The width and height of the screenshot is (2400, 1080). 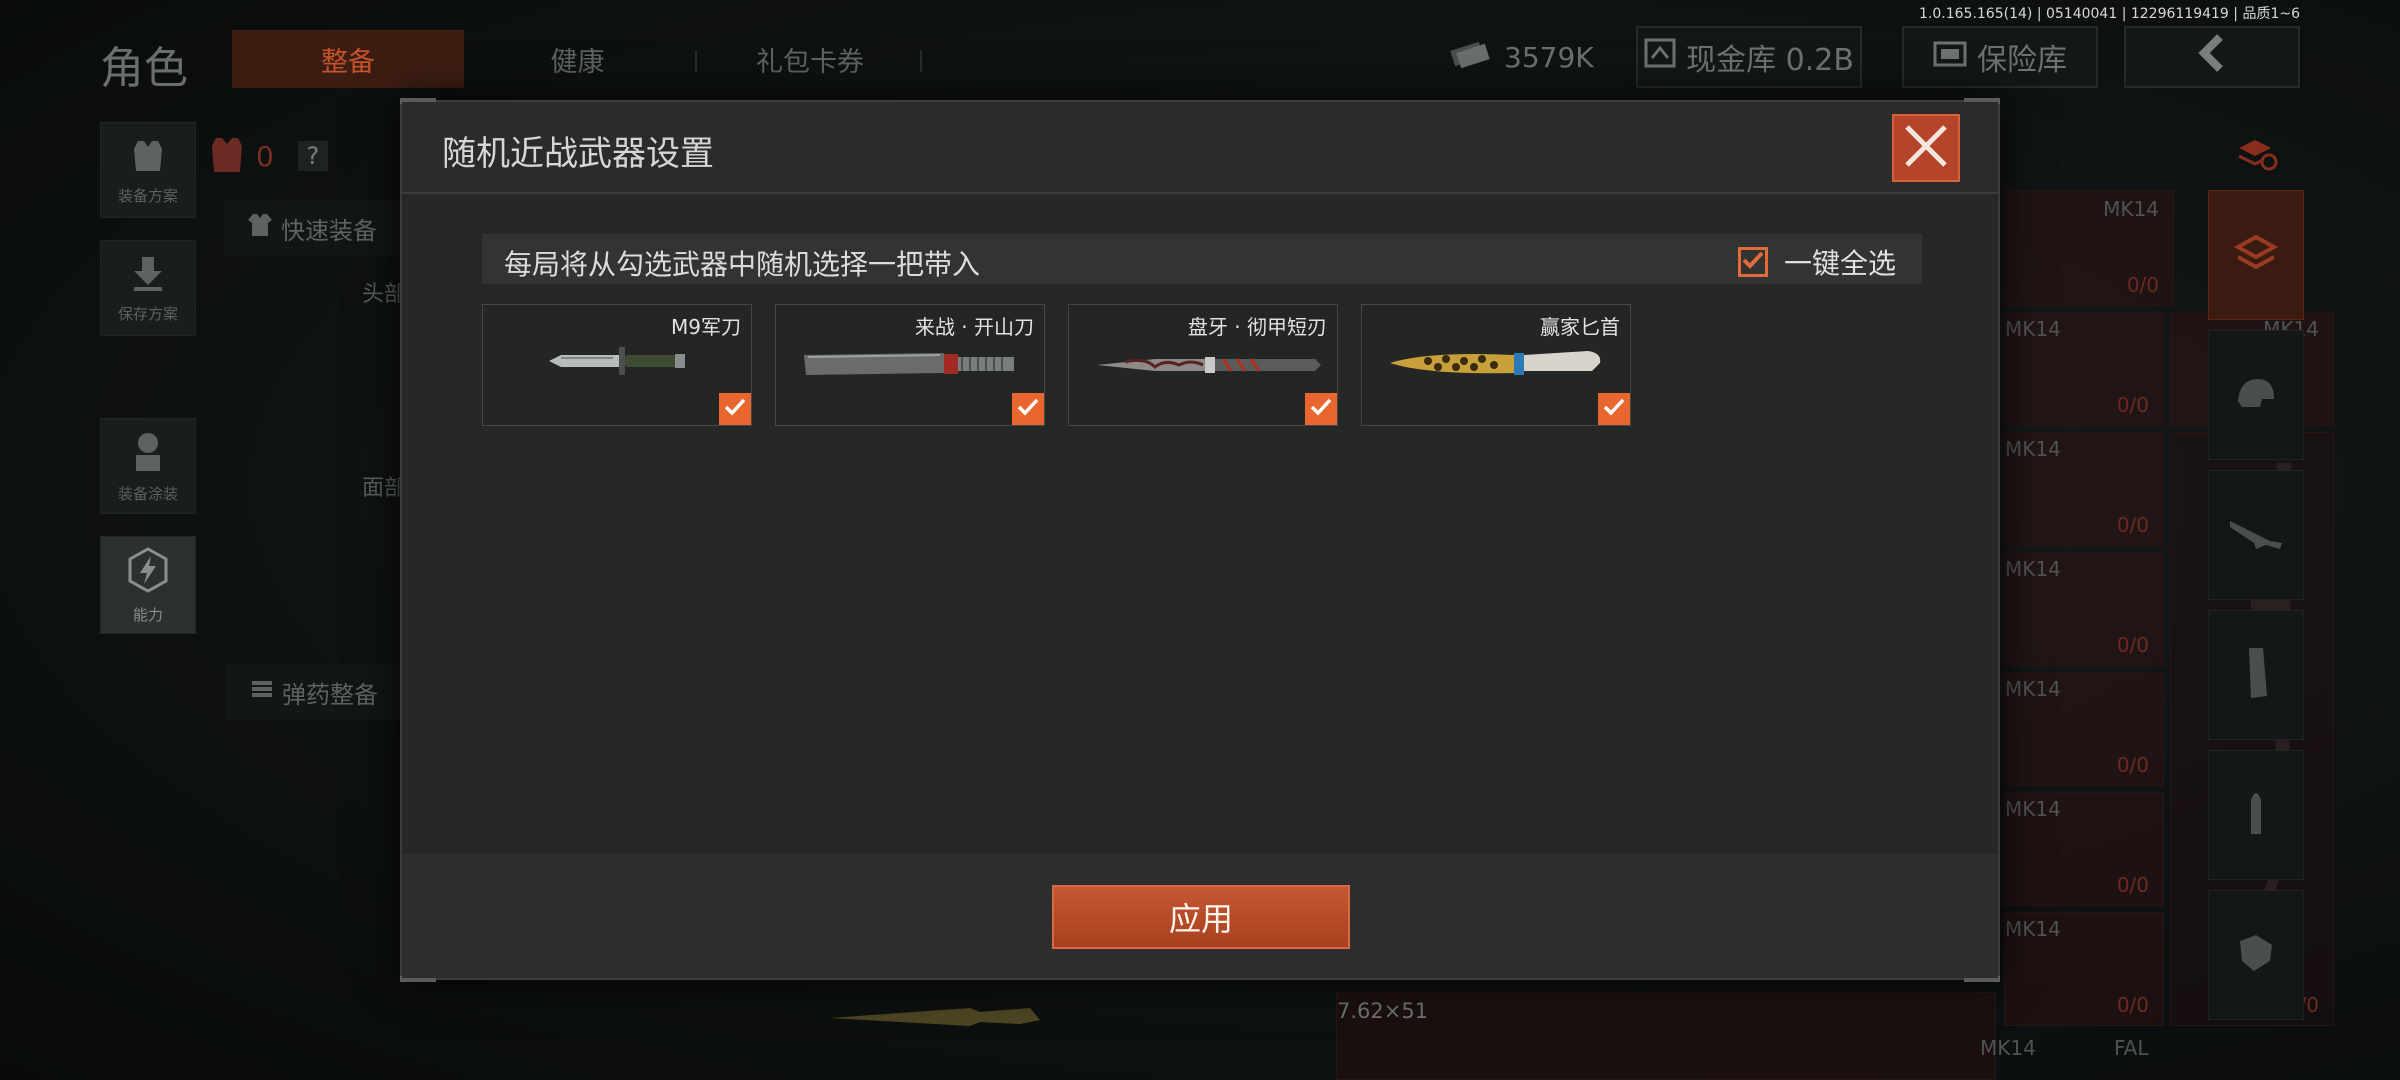 What do you see at coordinates (1470, 57) in the screenshot?
I see `cash-stack-icon` at bounding box center [1470, 57].